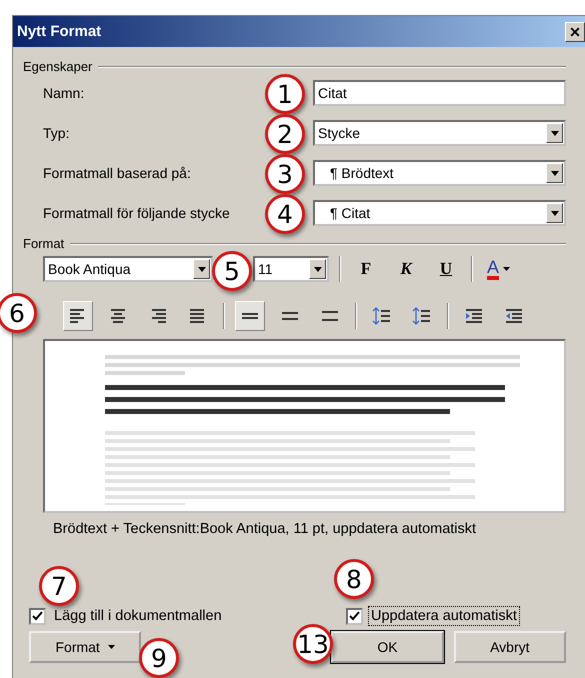 This screenshot has height=678, width=585. What do you see at coordinates (366, 269) in the screenshot?
I see `bold-button: F` at bounding box center [366, 269].